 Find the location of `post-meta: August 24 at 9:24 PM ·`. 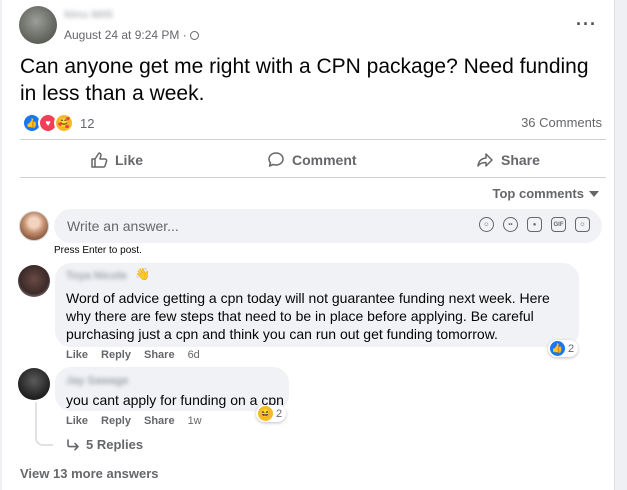

post-meta: August 24 at 9:24 PM · is located at coordinates (131, 35).